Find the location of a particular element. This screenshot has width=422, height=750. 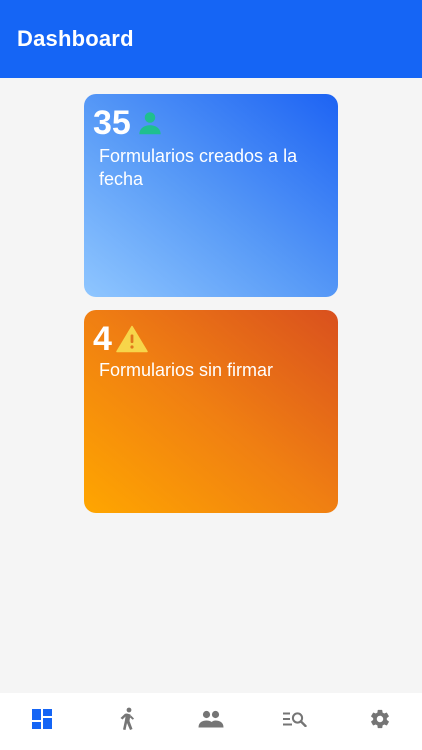

forms-created-count: 35 is located at coordinates (112, 123).